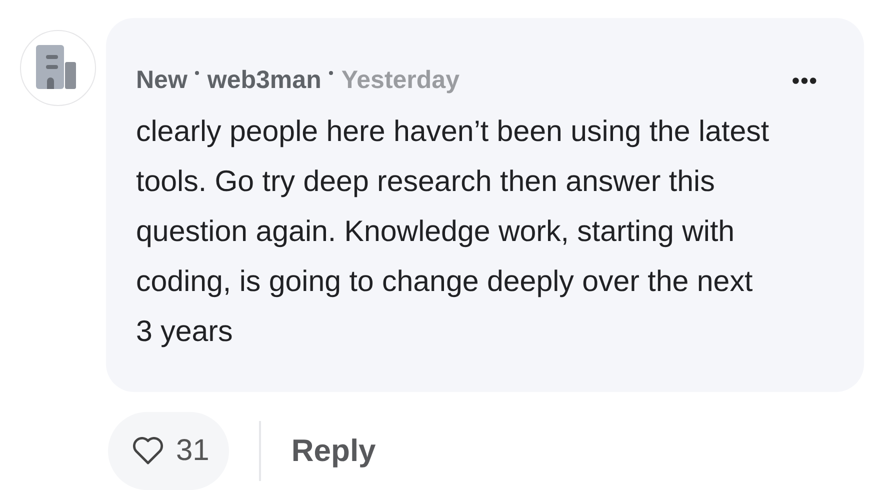 The height and width of the screenshot is (490, 895). I want to click on heart-icon, so click(148, 451).